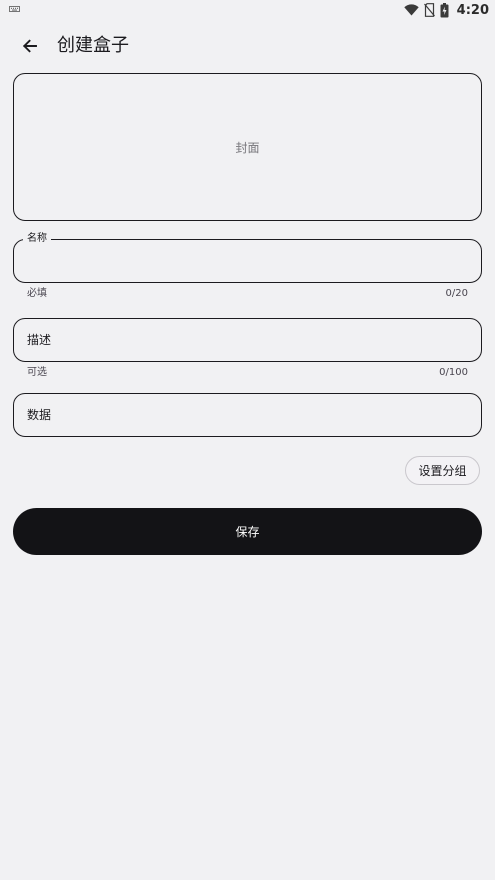 The width and height of the screenshot is (495, 880). What do you see at coordinates (247, 340) in the screenshot?
I see `description-field: 描述` at bounding box center [247, 340].